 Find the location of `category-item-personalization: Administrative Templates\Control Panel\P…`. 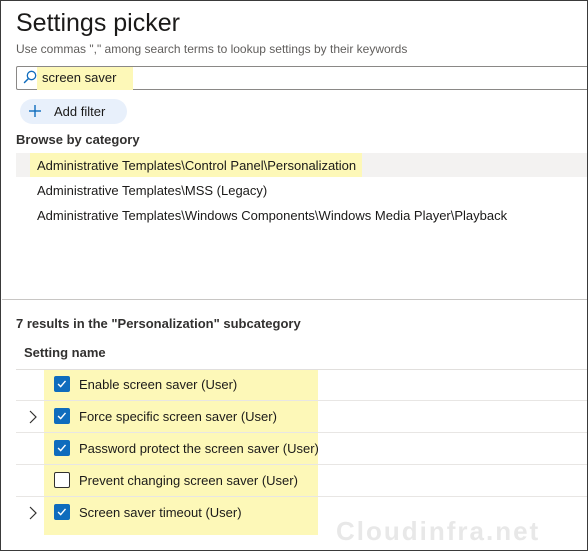

category-item-personalization: Administrative Templates\Control Panel\P… is located at coordinates (301, 165).